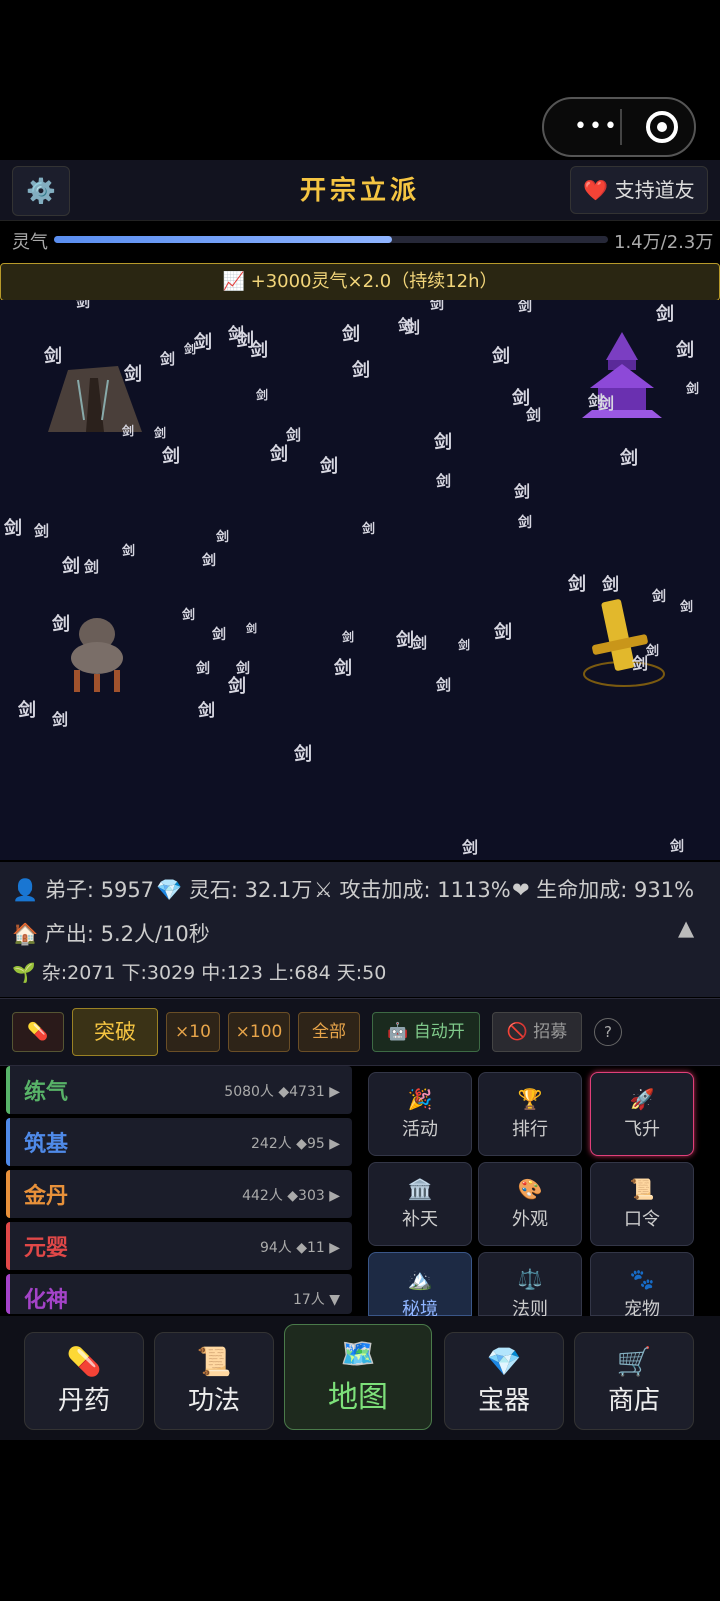 This screenshot has width=720, height=1601. What do you see at coordinates (179, 1294) in the screenshot?
I see `realm-row: 化神 17人 ▼` at bounding box center [179, 1294].